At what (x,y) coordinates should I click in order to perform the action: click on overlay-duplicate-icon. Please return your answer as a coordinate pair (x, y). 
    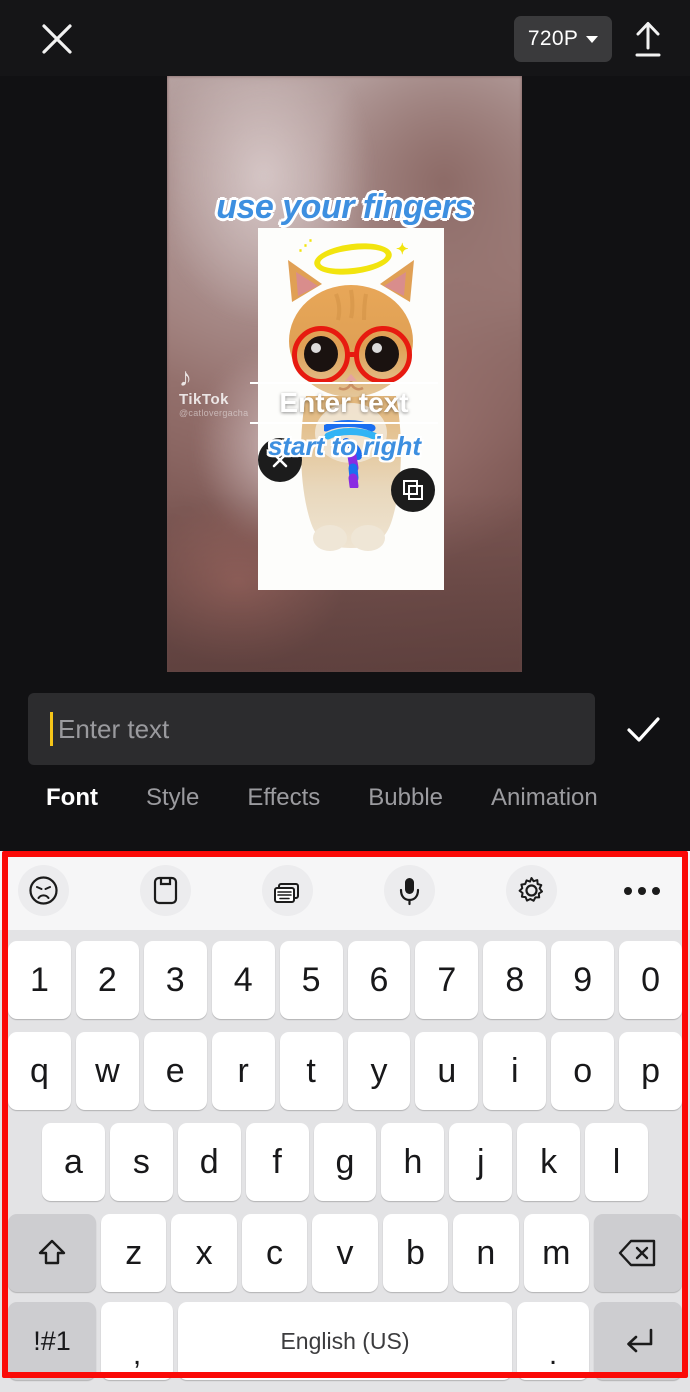
    Looking at the image, I should click on (413, 490).